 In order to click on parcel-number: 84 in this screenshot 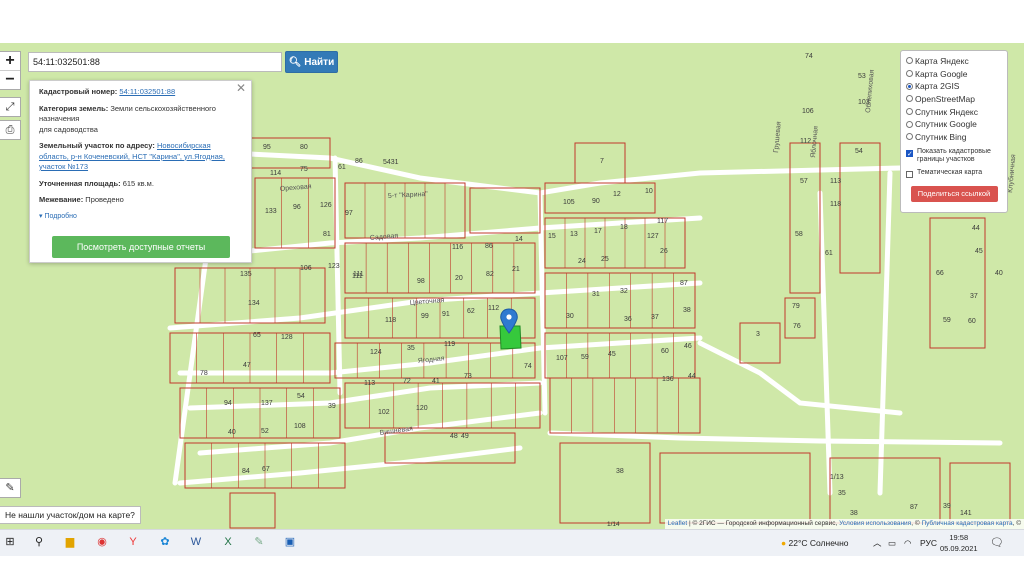, I will do `click(246, 471)`.